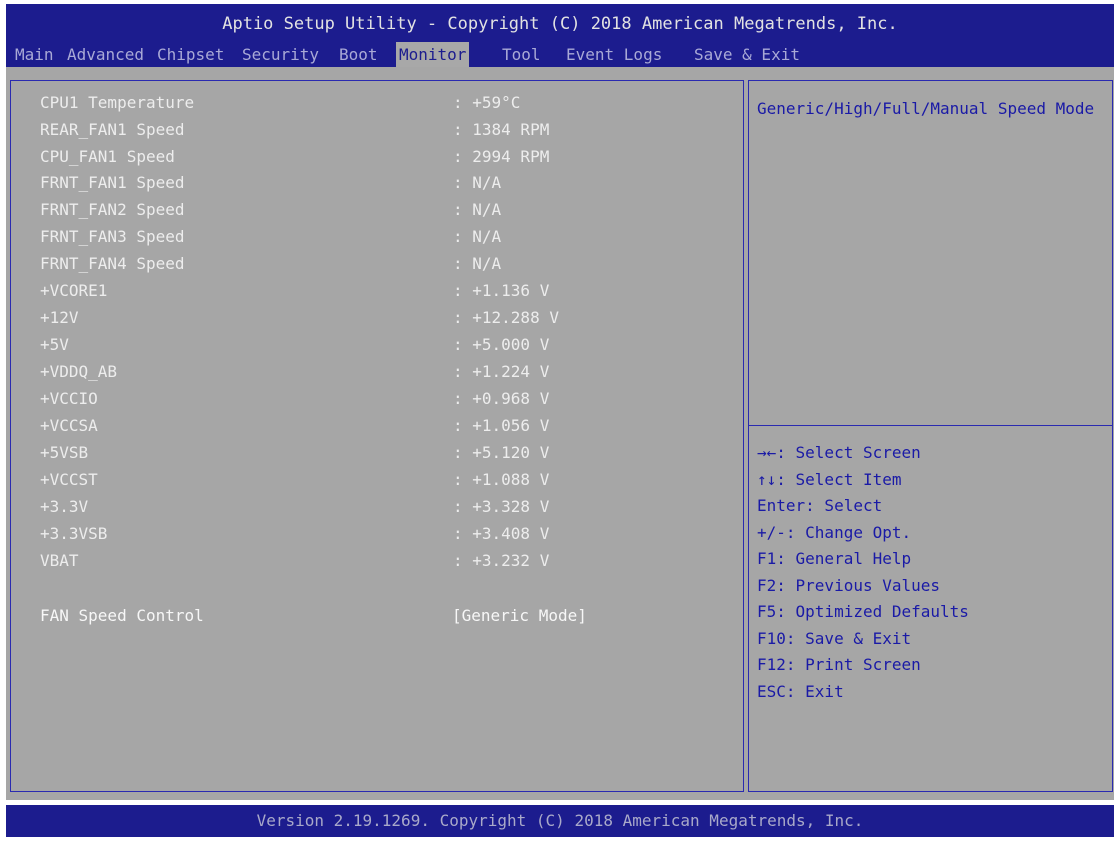 This screenshot has height=842, width=1120. Describe the element at coordinates (117, 102) in the screenshot. I see `reading-label: CPU1 Temperature` at that location.